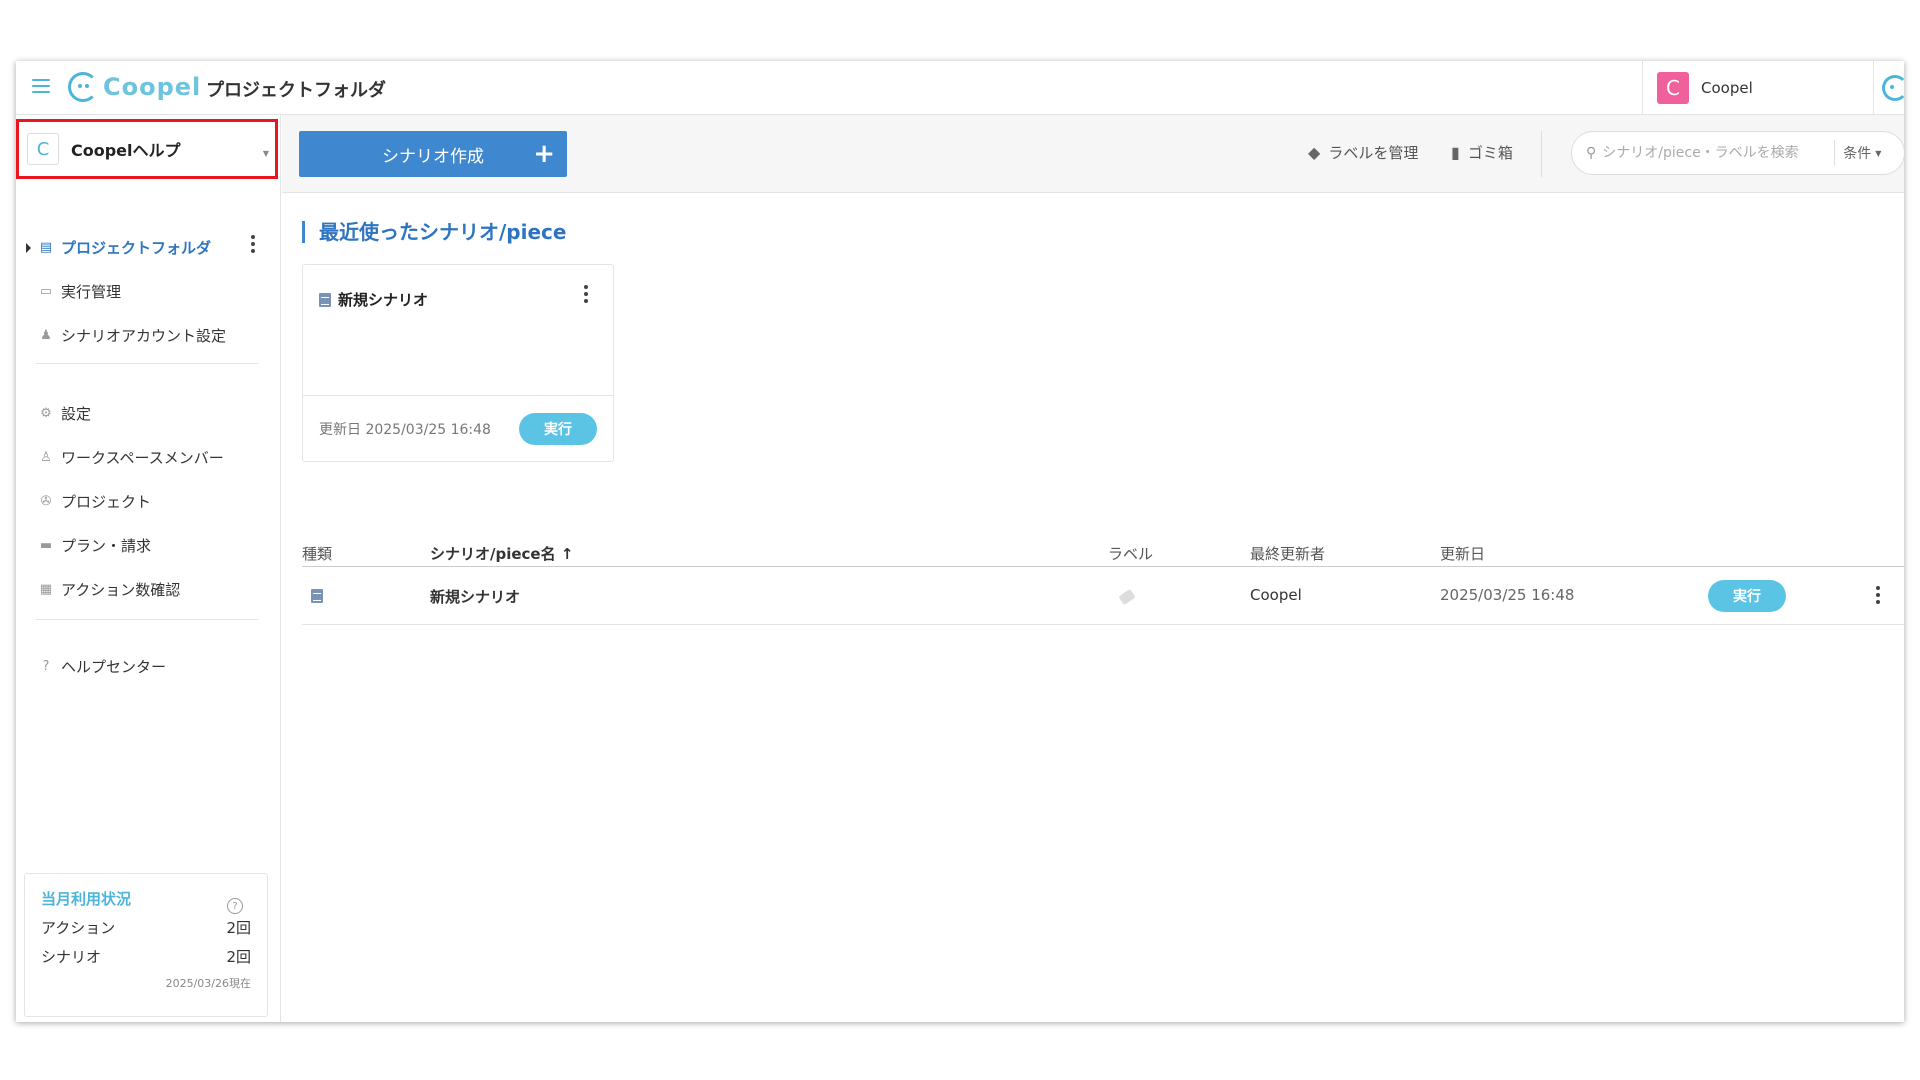  I want to click on workspace-selector: C Coopelヘルプ ▼, so click(147, 149).